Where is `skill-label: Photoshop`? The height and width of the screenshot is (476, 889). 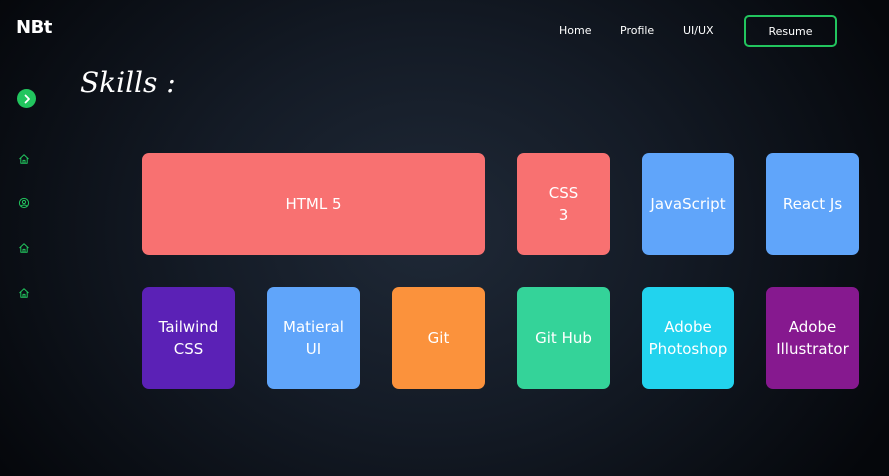
skill-label: Photoshop is located at coordinates (688, 349).